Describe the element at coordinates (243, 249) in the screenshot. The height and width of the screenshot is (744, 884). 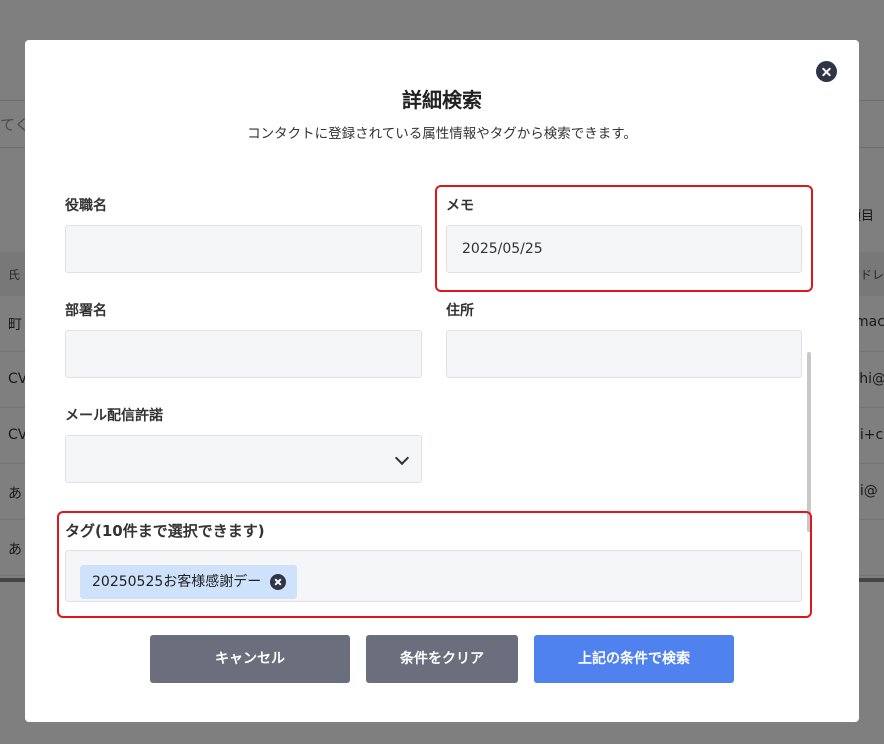
I see `job-title-input` at that location.